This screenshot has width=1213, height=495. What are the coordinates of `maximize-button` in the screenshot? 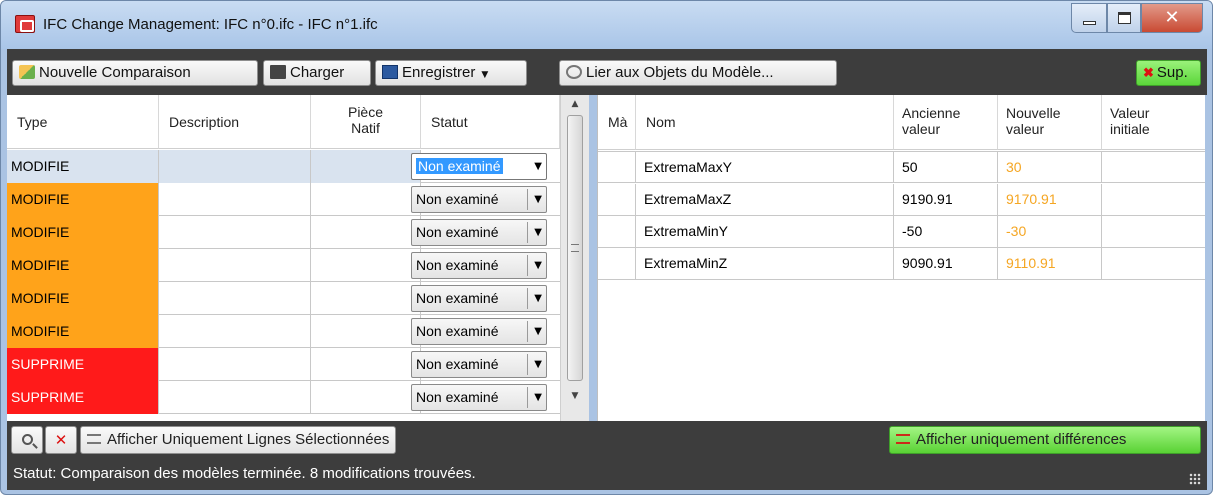 It's located at (1124, 18).